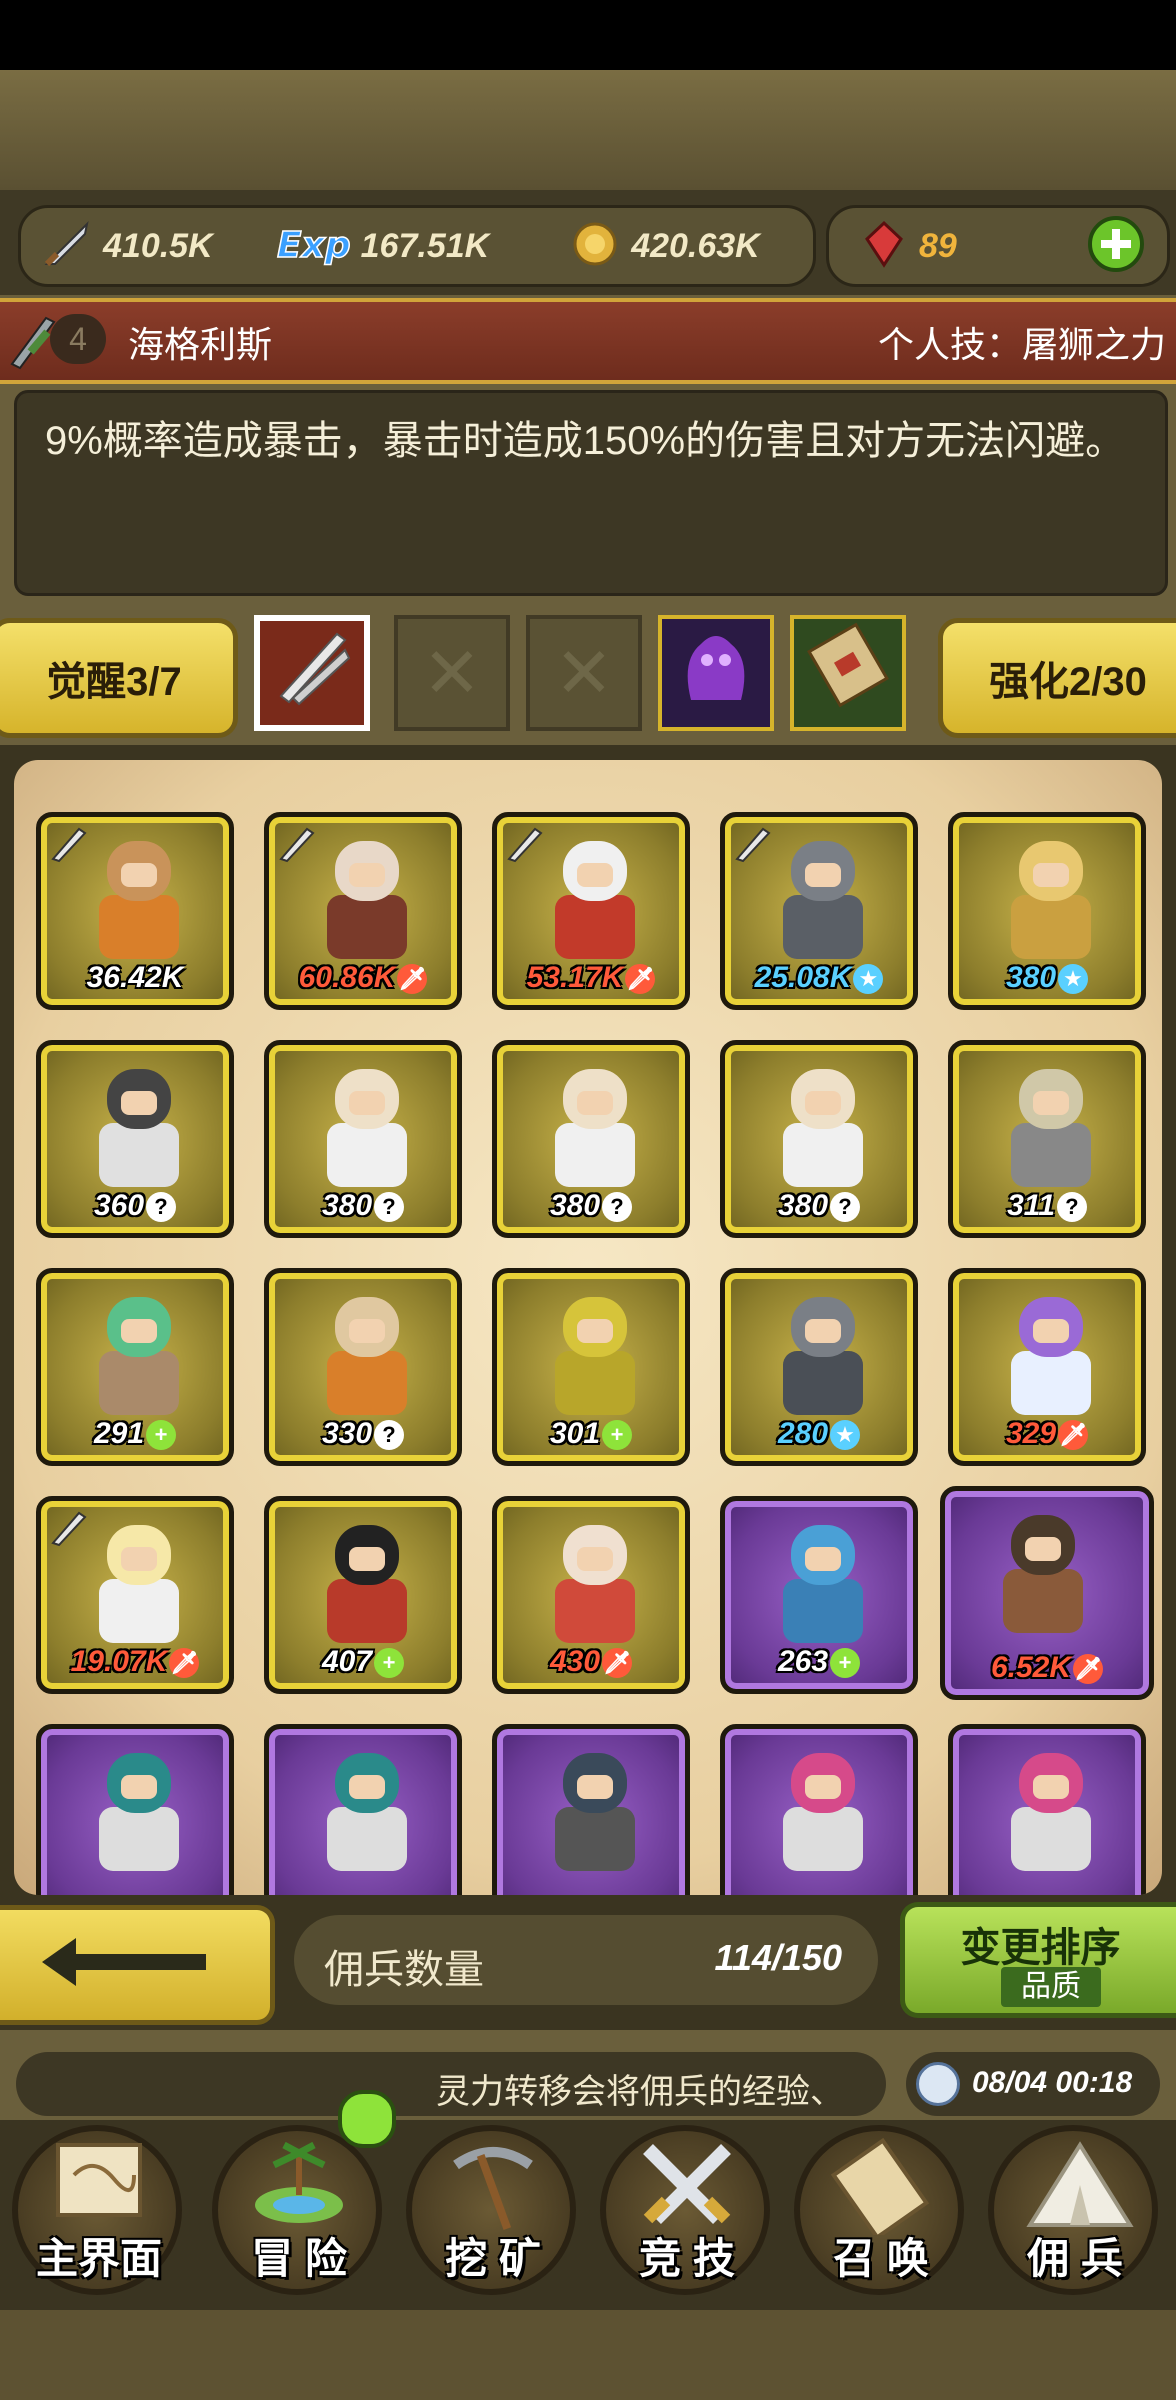  I want to click on equipped-skill-slot, so click(312, 673).